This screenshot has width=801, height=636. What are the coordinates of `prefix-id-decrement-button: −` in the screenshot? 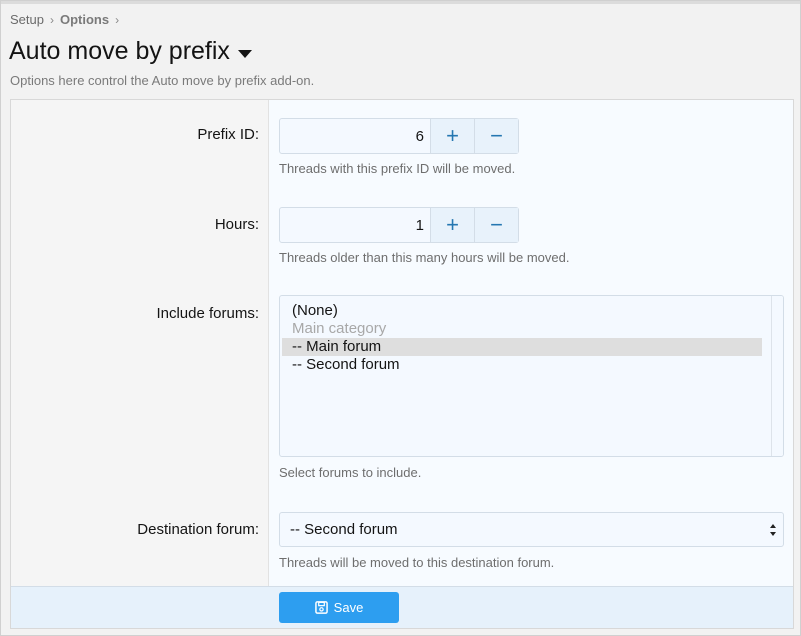 It's located at (496, 136).